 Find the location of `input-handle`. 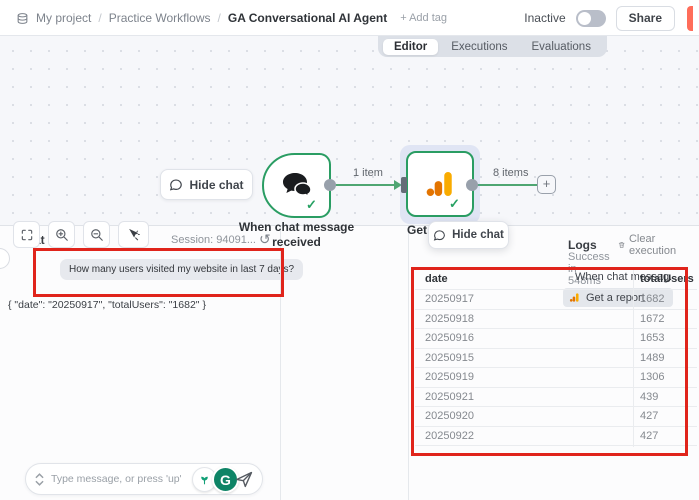

input-handle is located at coordinates (404, 185).